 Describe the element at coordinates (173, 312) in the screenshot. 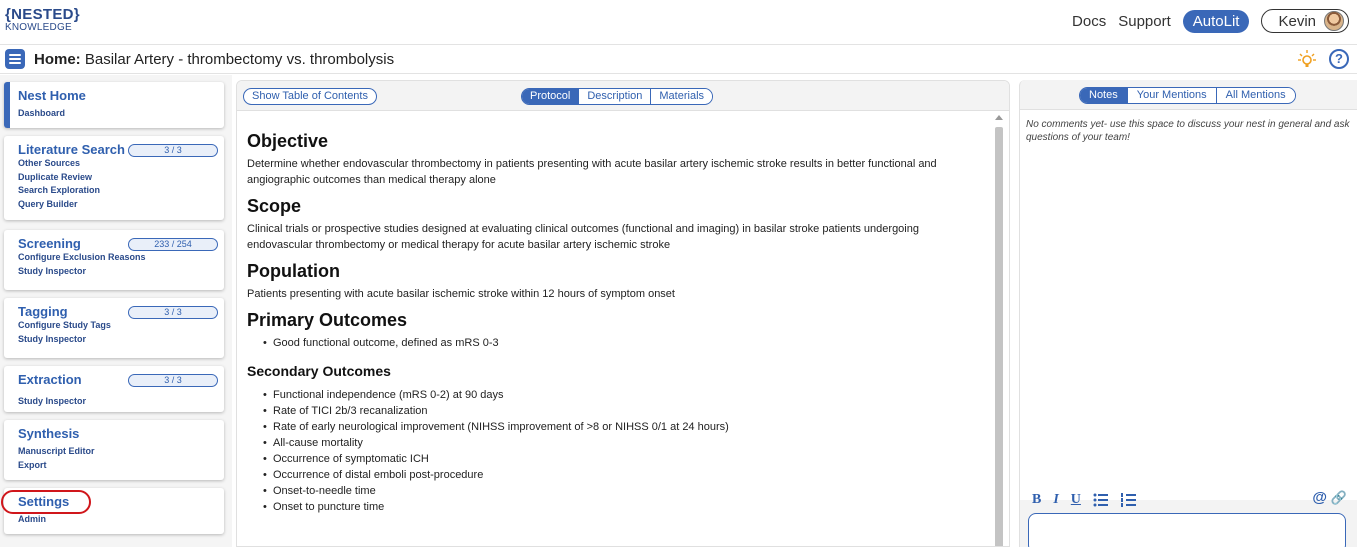

I see `tagging-progress: 3 / 3` at that location.